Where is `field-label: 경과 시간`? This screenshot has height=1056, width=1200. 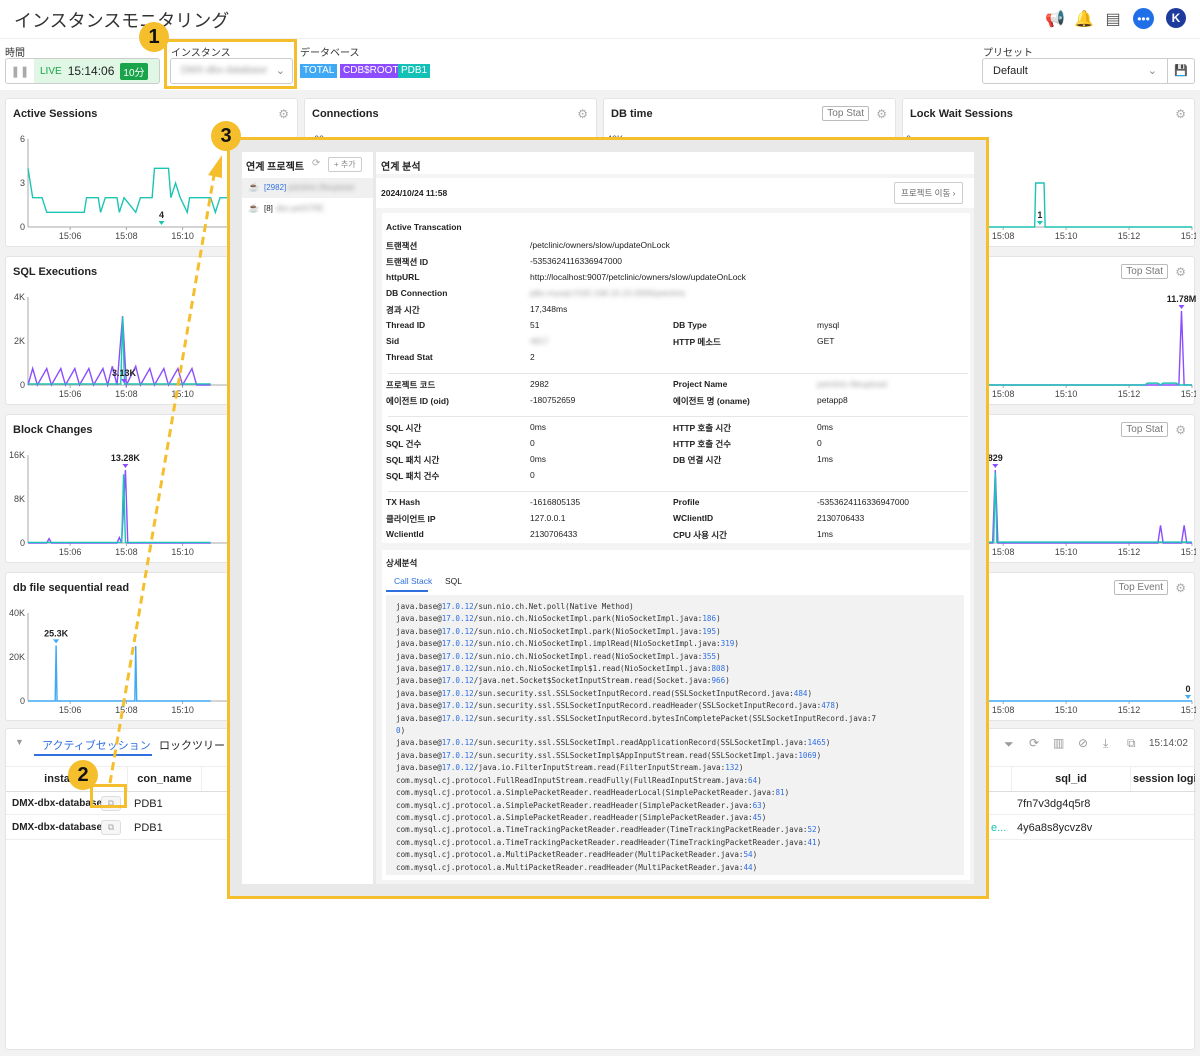
field-label: 경과 시간 is located at coordinates (403, 310).